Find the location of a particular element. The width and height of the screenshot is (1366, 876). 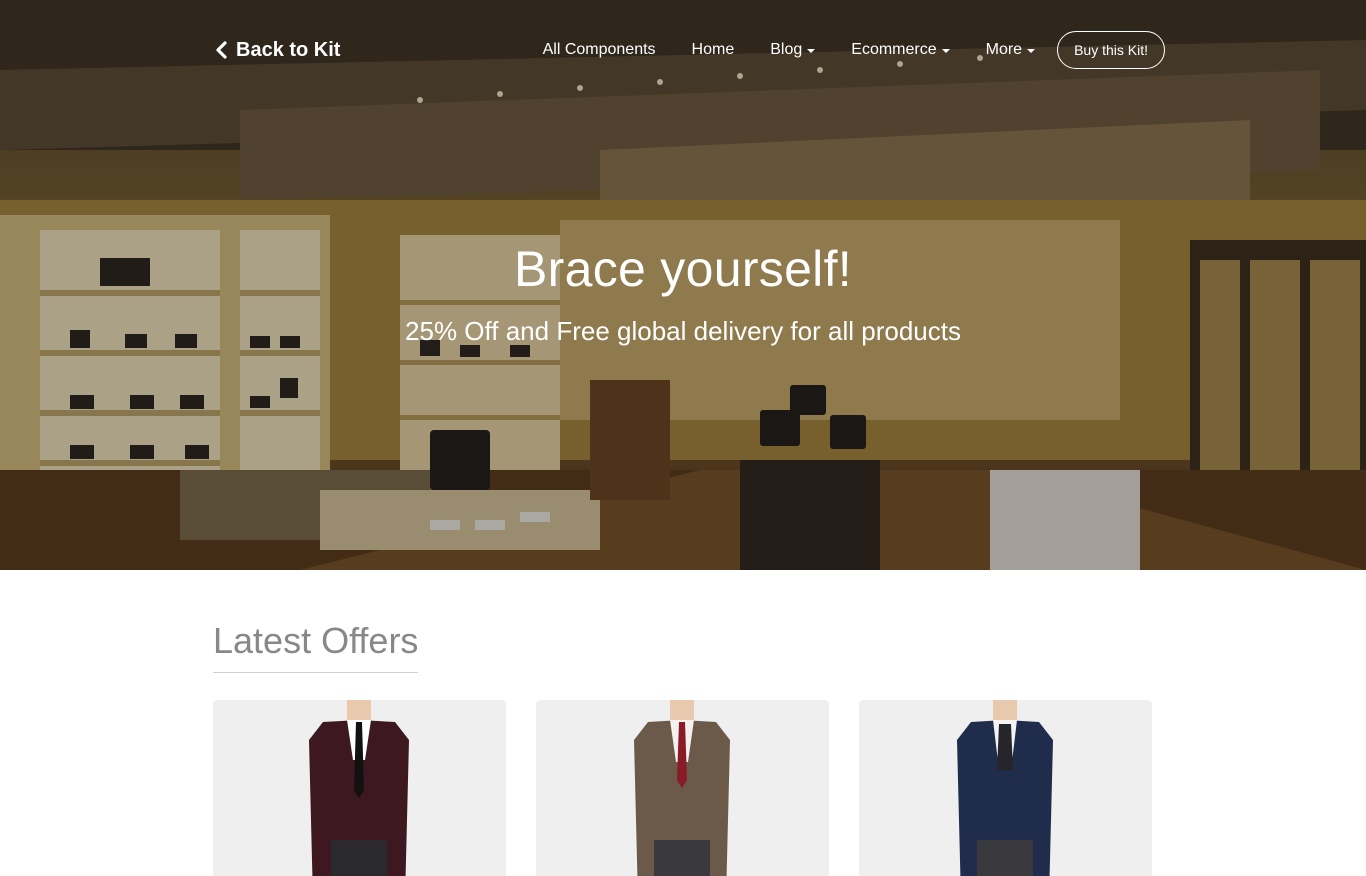

back-to-kit-label: Back to Kit is located at coordinates (288, 49).